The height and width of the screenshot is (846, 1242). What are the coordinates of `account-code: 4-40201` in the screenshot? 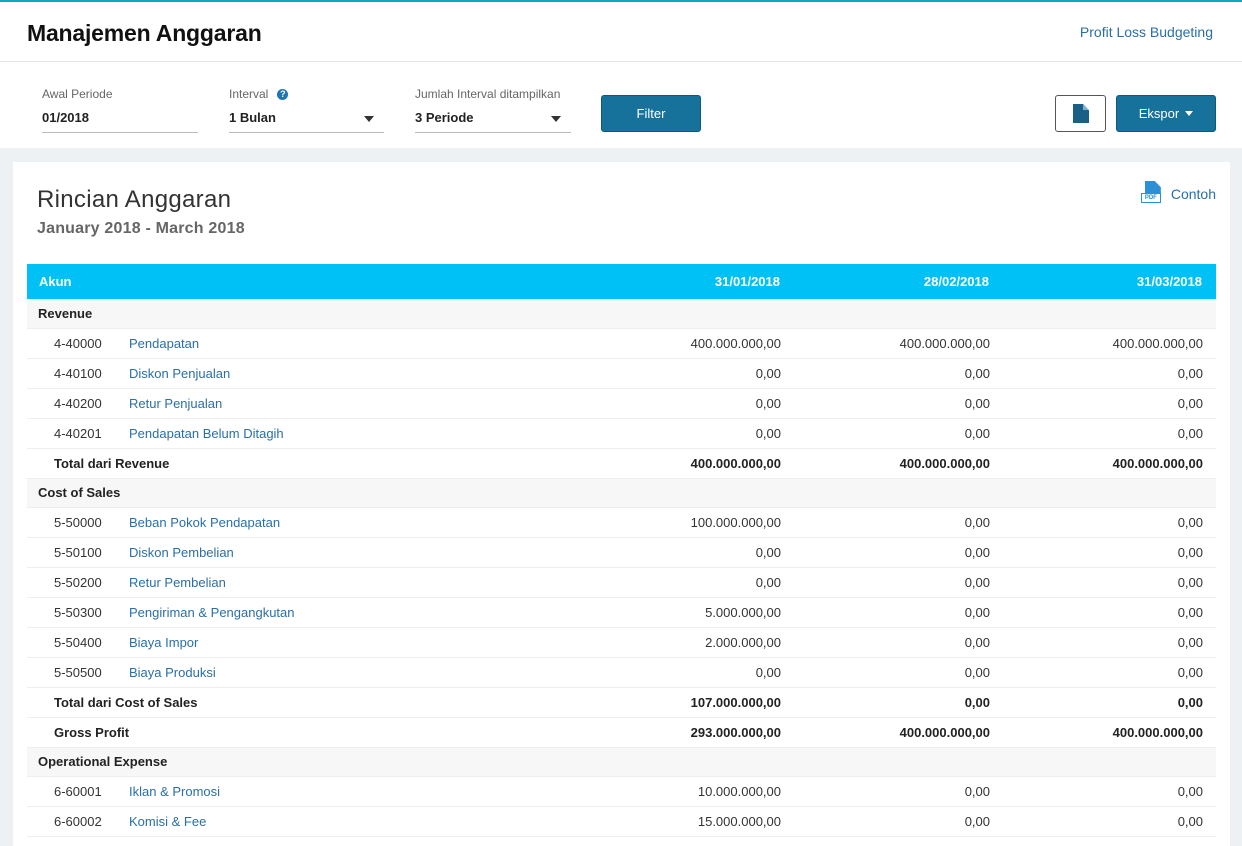 It's located at (78, 433).